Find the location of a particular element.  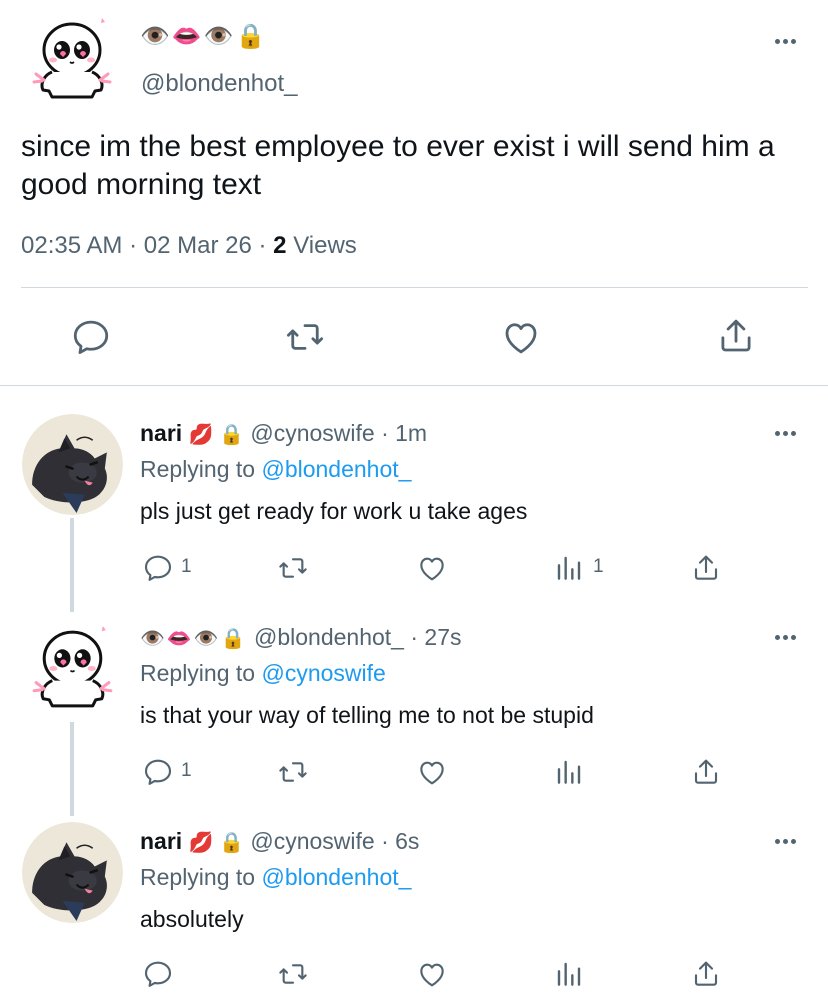

tweet-date: 02 Mar 26 is located at coordinates (197, 245).